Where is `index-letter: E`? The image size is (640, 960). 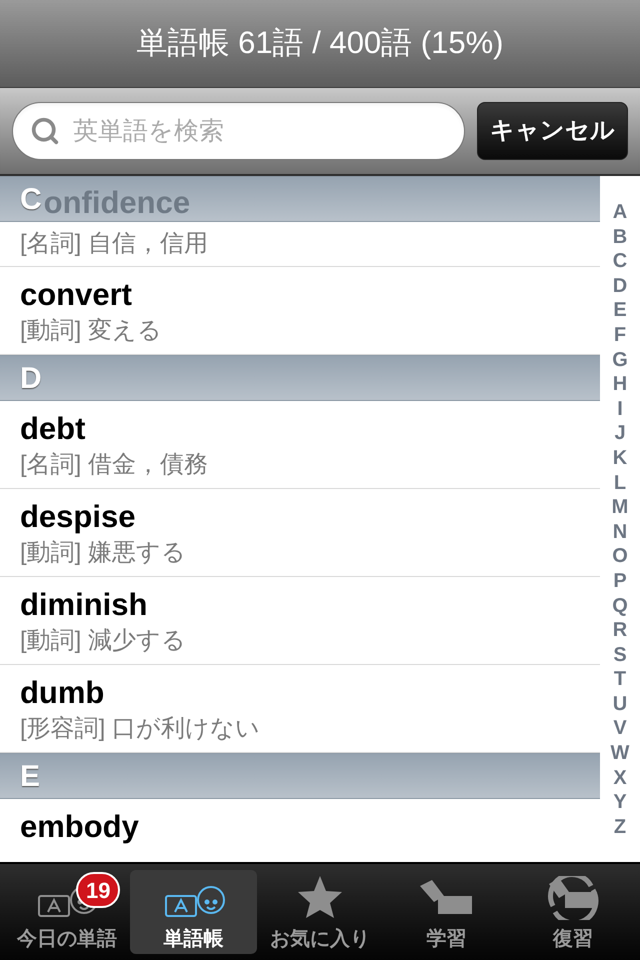 index-letter: E is located at coordinates (620, 310).